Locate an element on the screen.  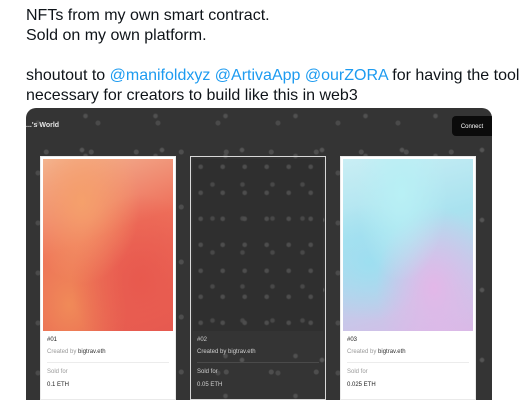
nft-price: 0.1 ETH is located at coordinates (58, 385).